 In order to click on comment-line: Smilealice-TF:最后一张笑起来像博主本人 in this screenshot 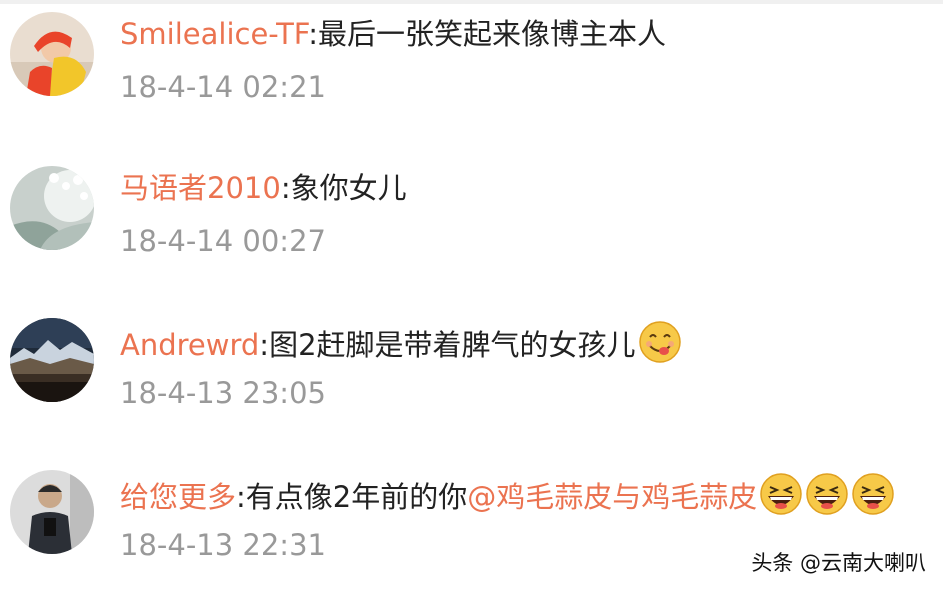, I will do `click(393, 34)`.